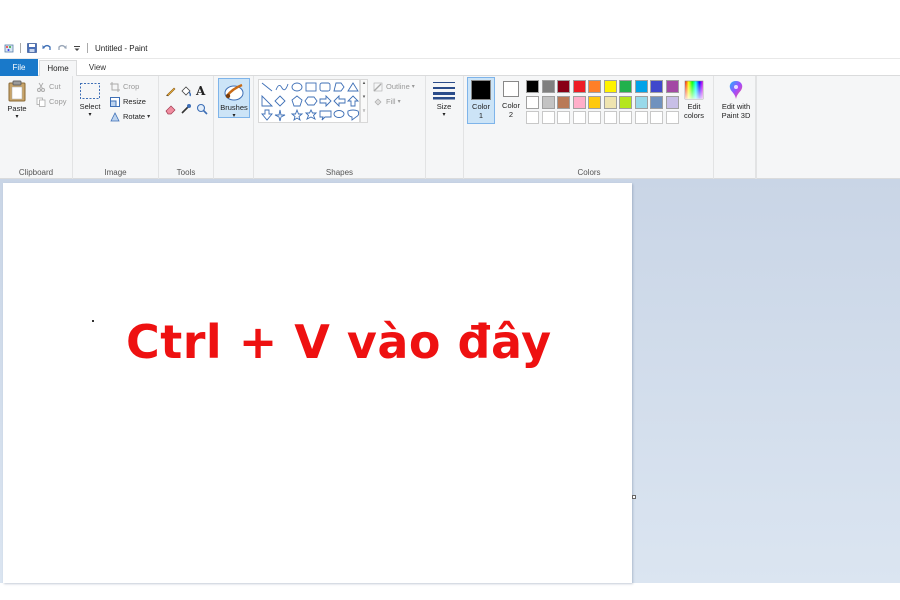 This screenshot has height=600, width=900. What do you see at coordinates (171, 92) in the screenshot?
I see `pencil-icon` at bounding box center [171, 92].